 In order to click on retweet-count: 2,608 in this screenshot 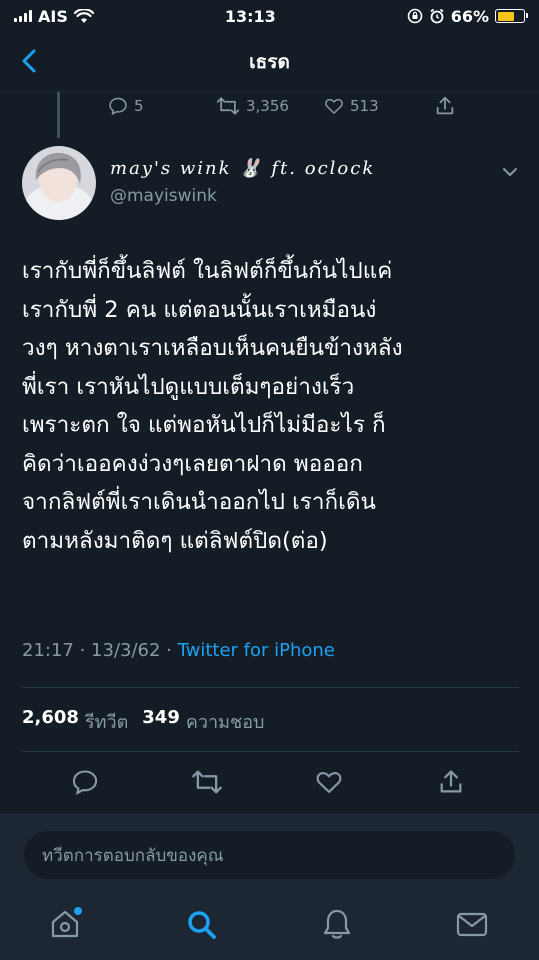, I will do `click(50, 721)`.